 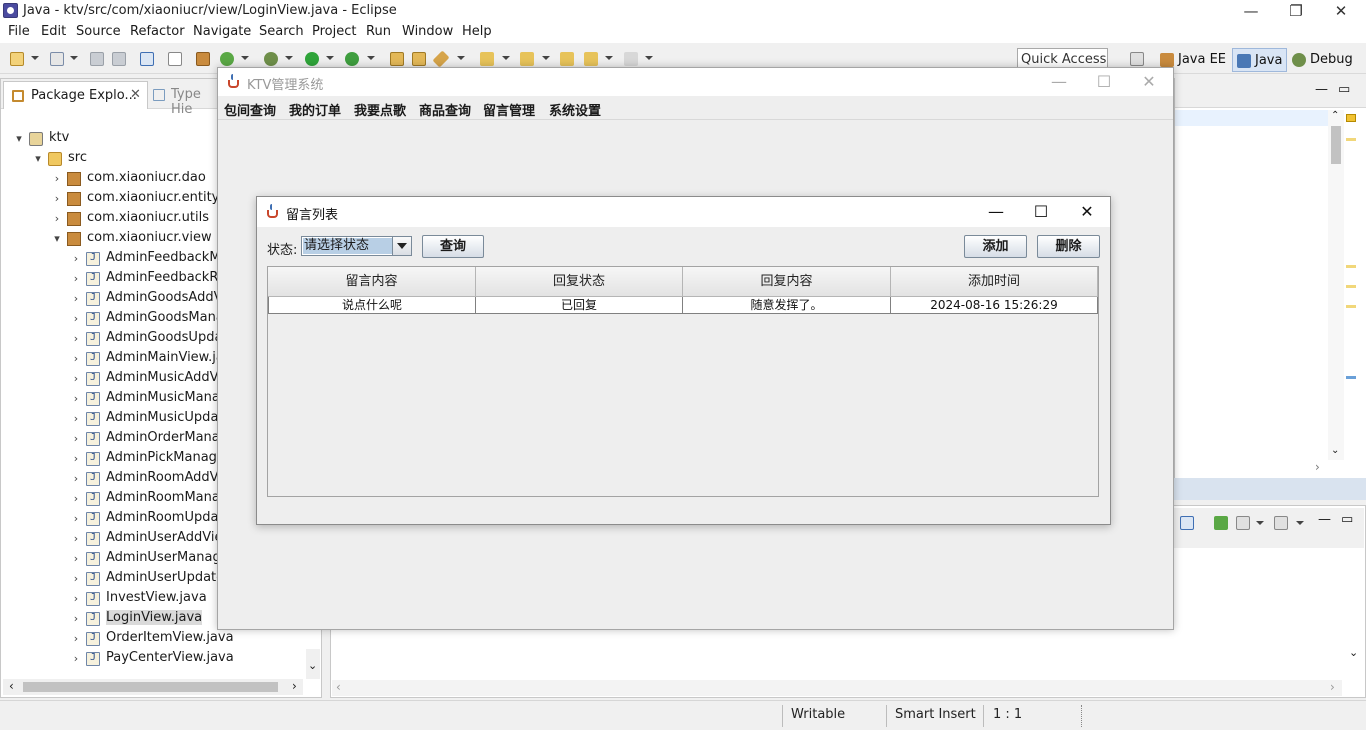 What do you see at coordinates (352, 59) in the screenshot?
I see `run-external-icon` at bounding box center [352, 59].